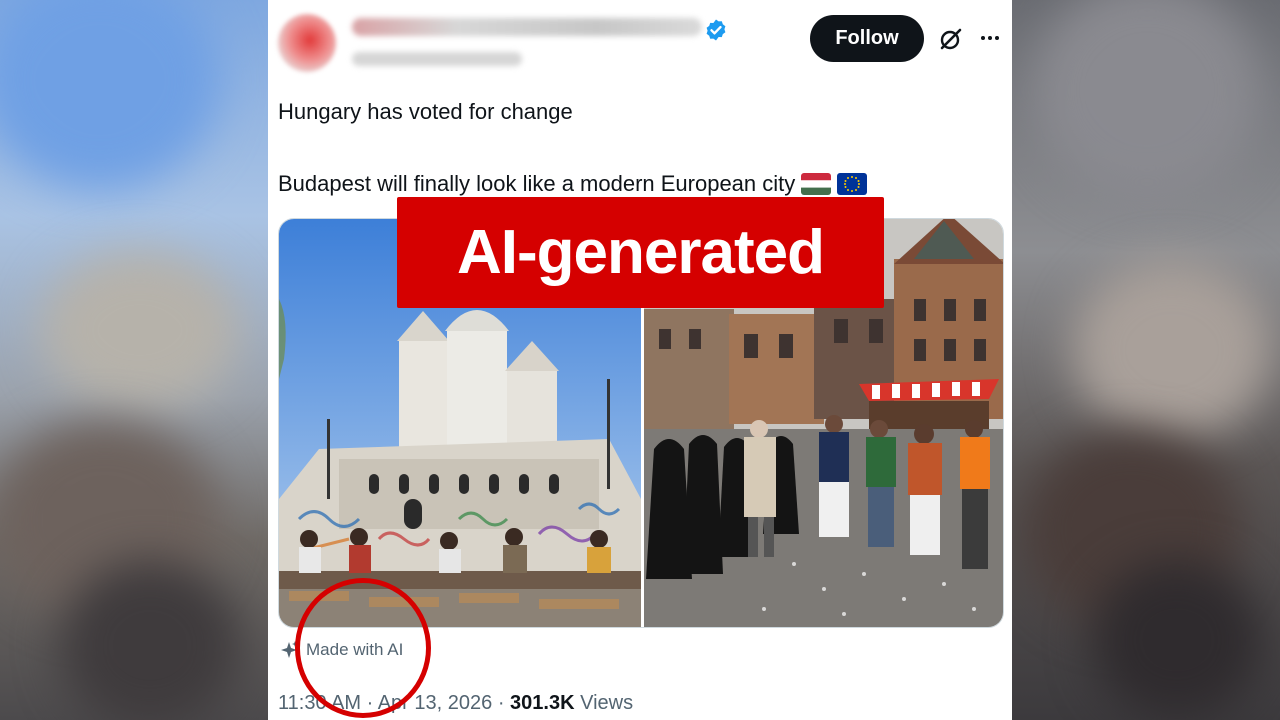 The width and height of the screenshot is (1280, 720). What do you see at coordinates (816, 184) in the screenshot?
I see `hungary-flag-icon` at bounding box center [816, 184].